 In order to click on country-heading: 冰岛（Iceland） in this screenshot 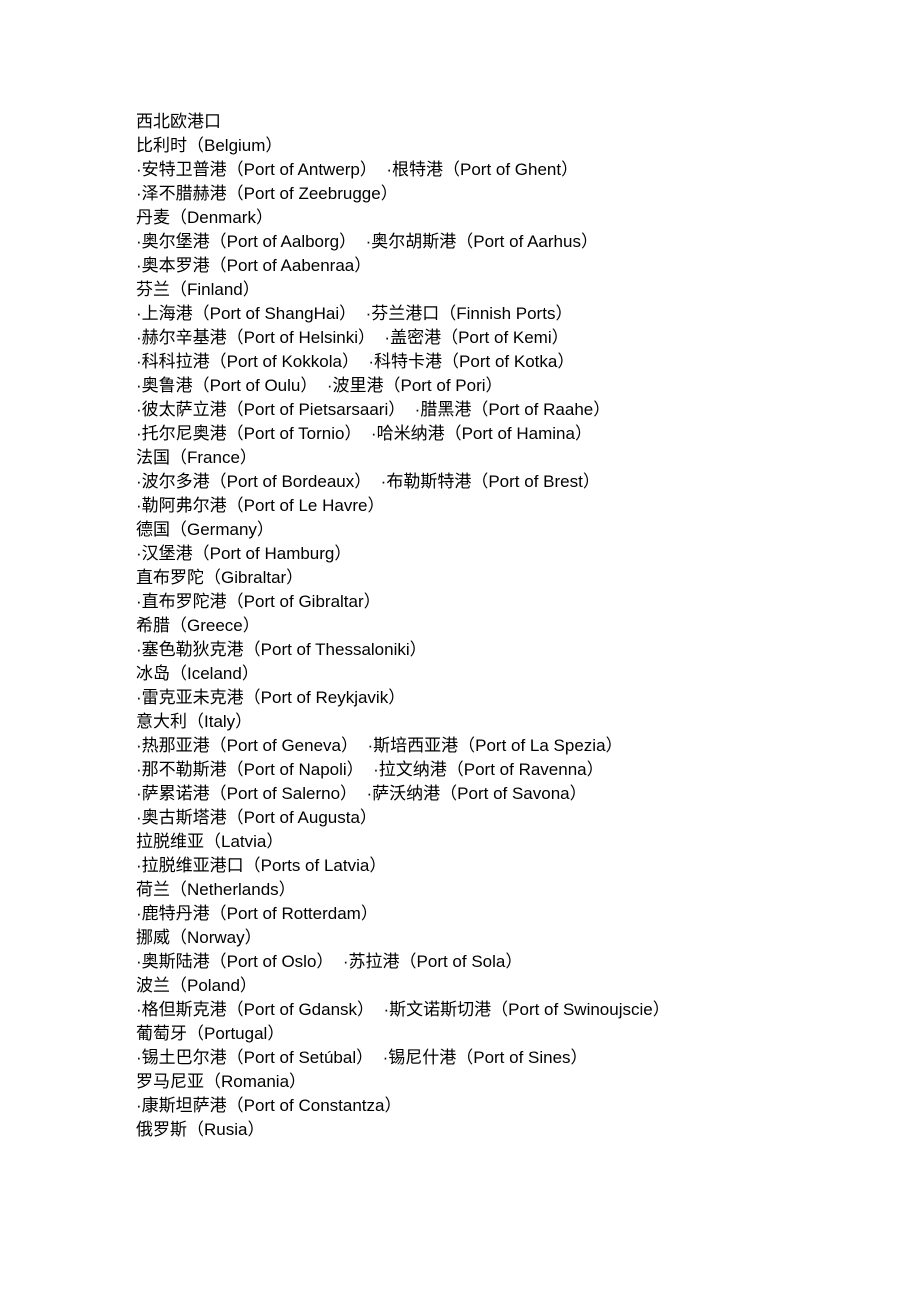, I will do `click(197, 673)`.